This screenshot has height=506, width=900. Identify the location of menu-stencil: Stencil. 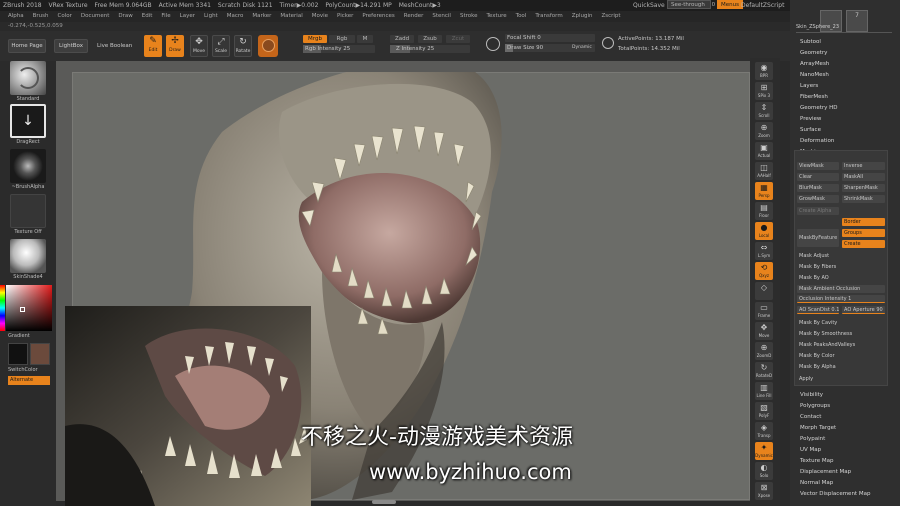
(441, 16).